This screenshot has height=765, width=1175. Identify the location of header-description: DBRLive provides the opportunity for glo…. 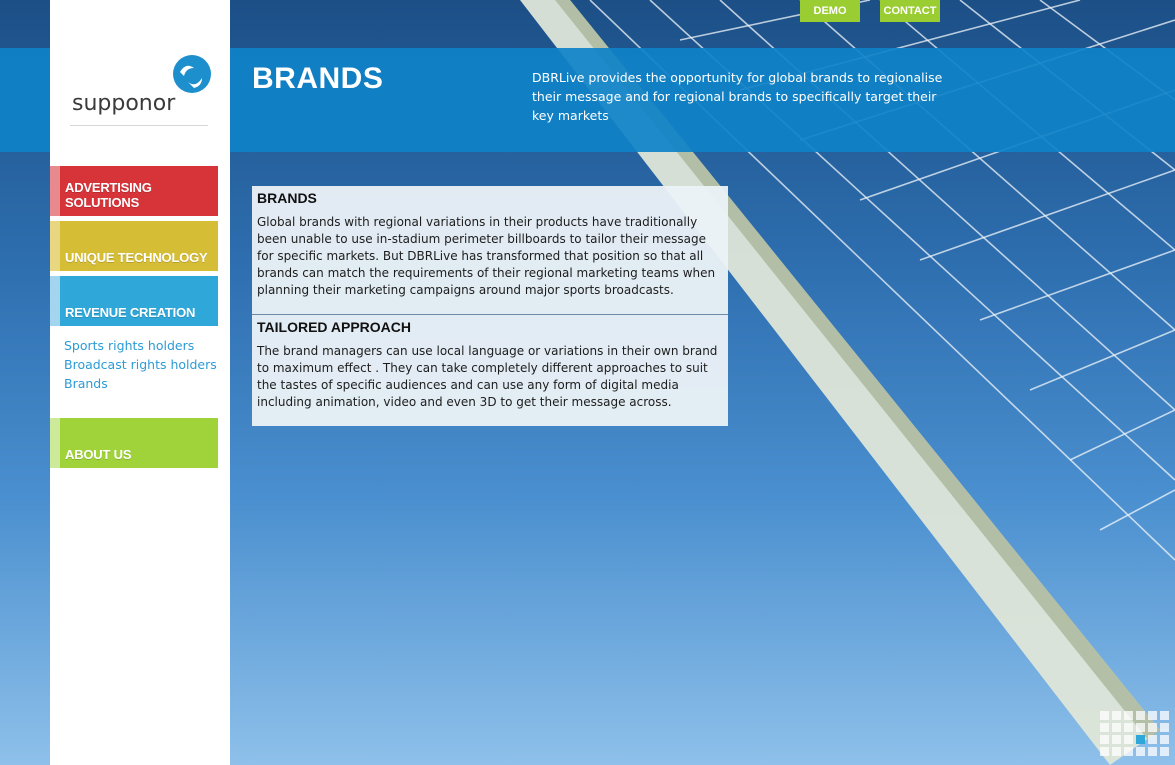
(737, 96).